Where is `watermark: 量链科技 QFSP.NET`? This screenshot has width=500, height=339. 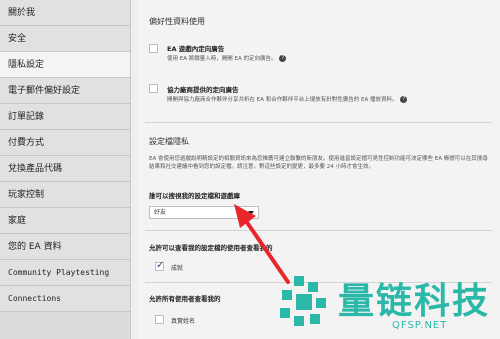 watermark: 量链科技 QFSP.NET is located at coordinates (384, 303).